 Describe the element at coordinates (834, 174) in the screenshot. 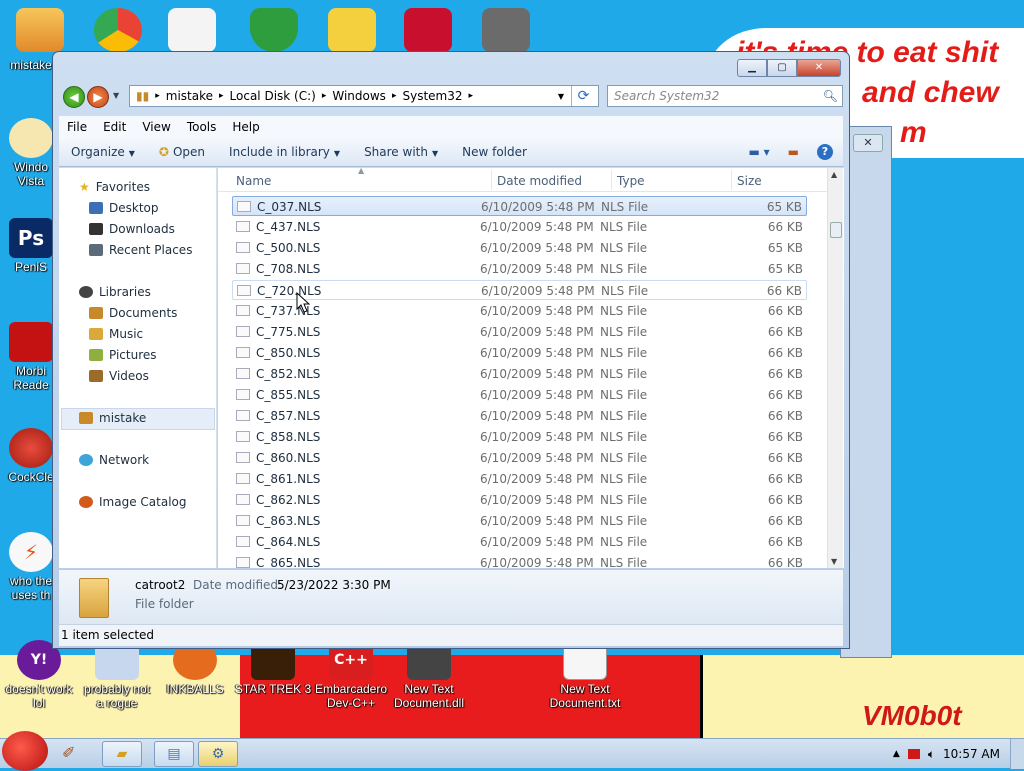

I see `scroll-up-arrow-icon: ▲` at that location.